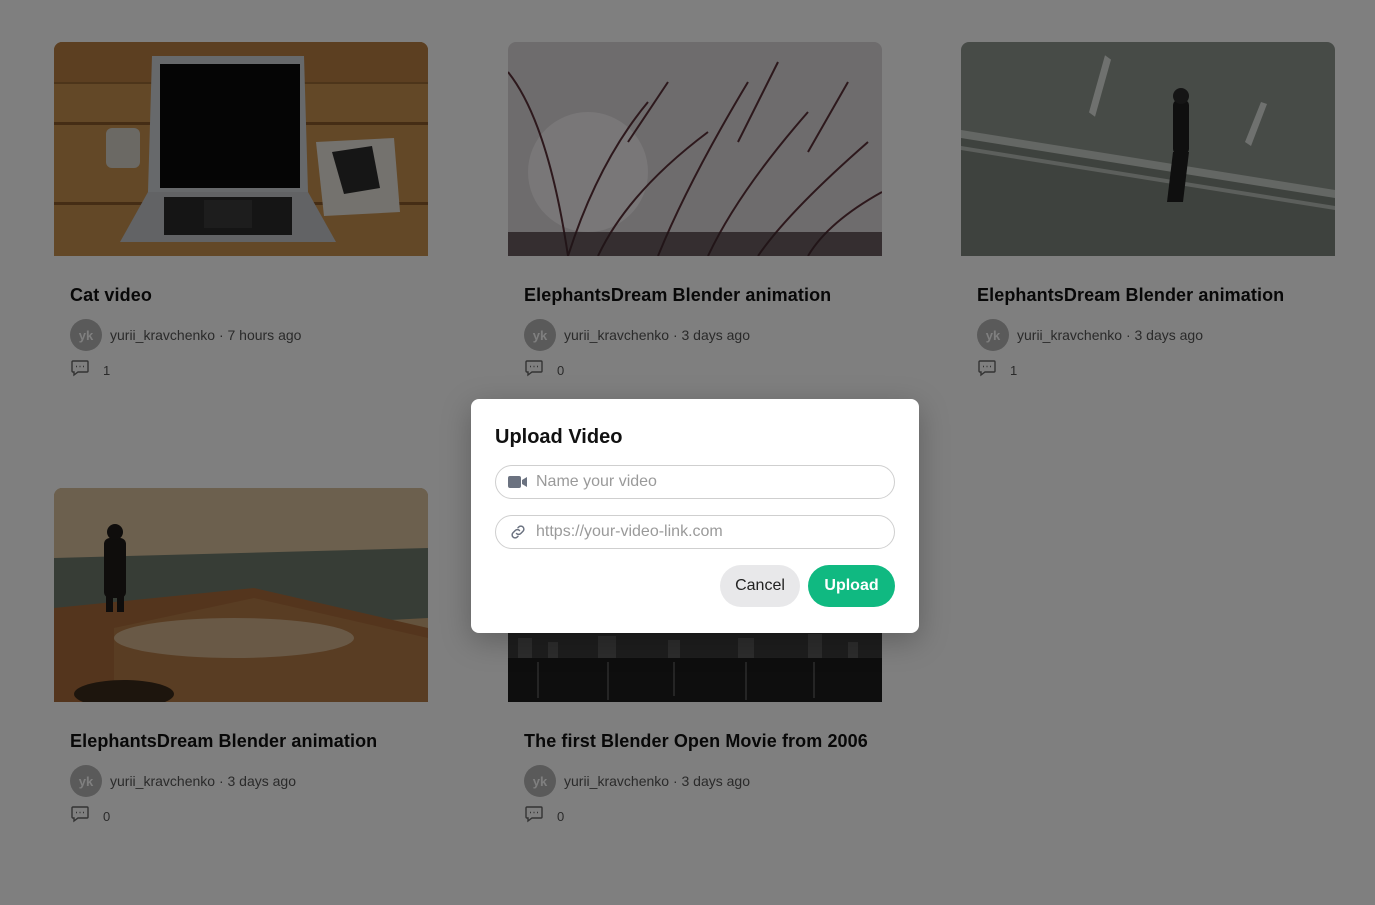  What do you see at coordinates (518, 532) in the screenshot?
I see `link-icon` at bounding box center [518, 532].